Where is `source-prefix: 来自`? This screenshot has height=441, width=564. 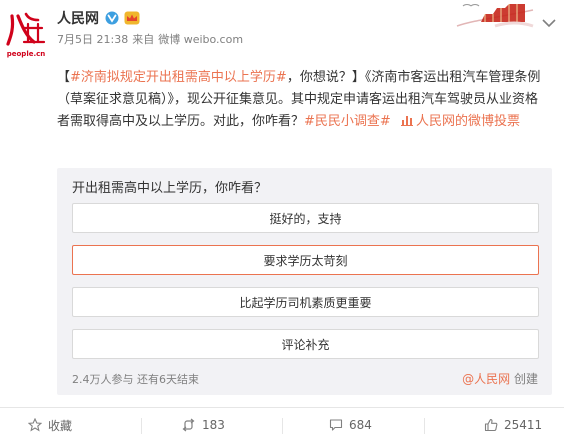 source-prefix: 来自 is located at coordinates (143, 39).